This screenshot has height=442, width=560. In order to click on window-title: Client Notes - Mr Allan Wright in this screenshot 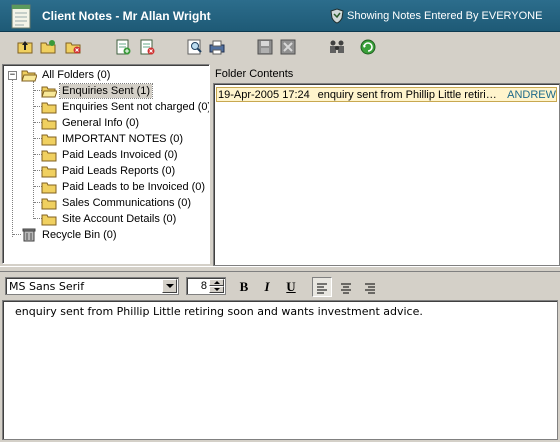, I will do `click(126, 16)`.